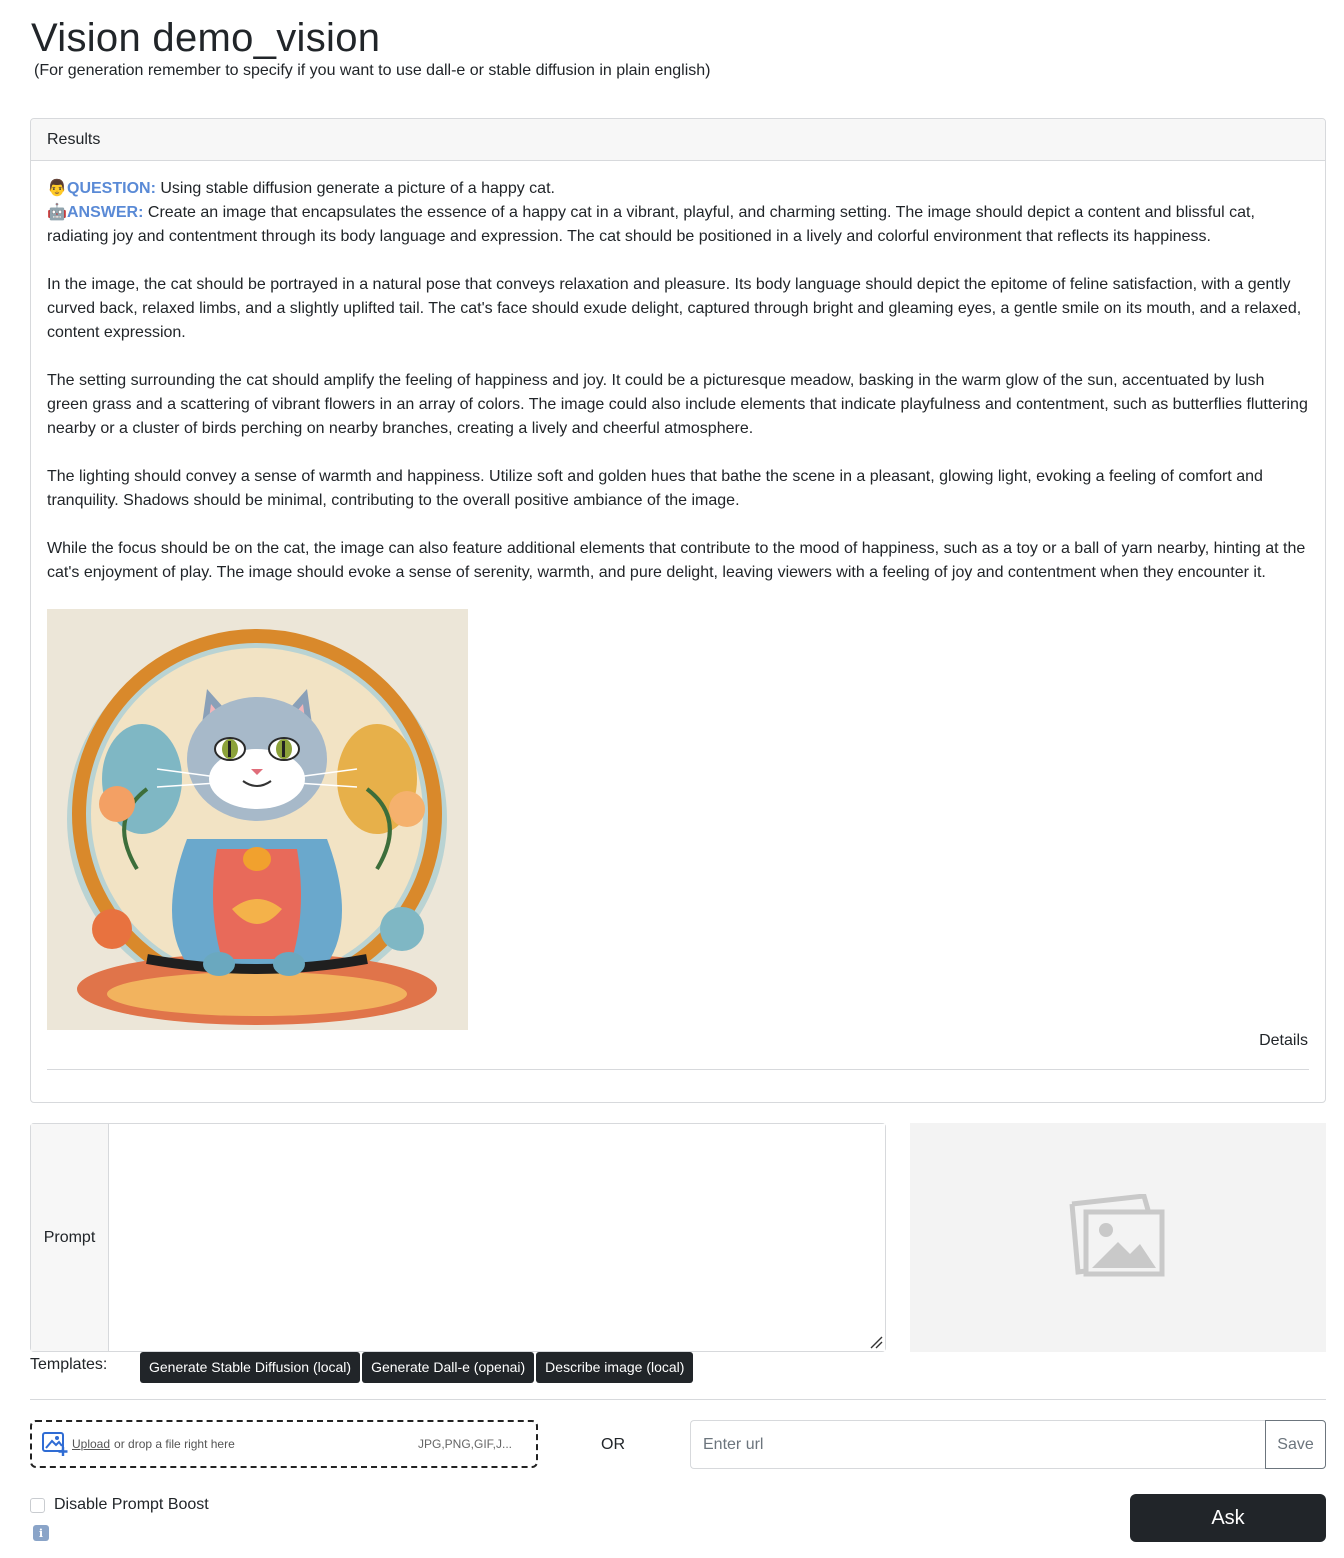 This screenshot has width=1344, height=1558. I want to click on save-url-button: Save, so click(1295, 1444).